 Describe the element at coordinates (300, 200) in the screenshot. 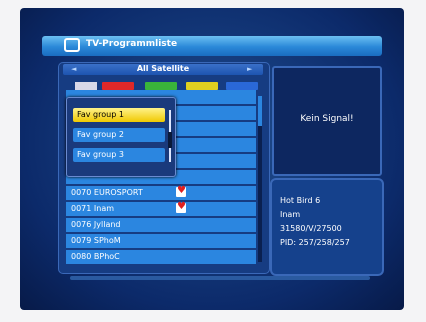

I see `info-satellite: Hot Bird 6` at that location.